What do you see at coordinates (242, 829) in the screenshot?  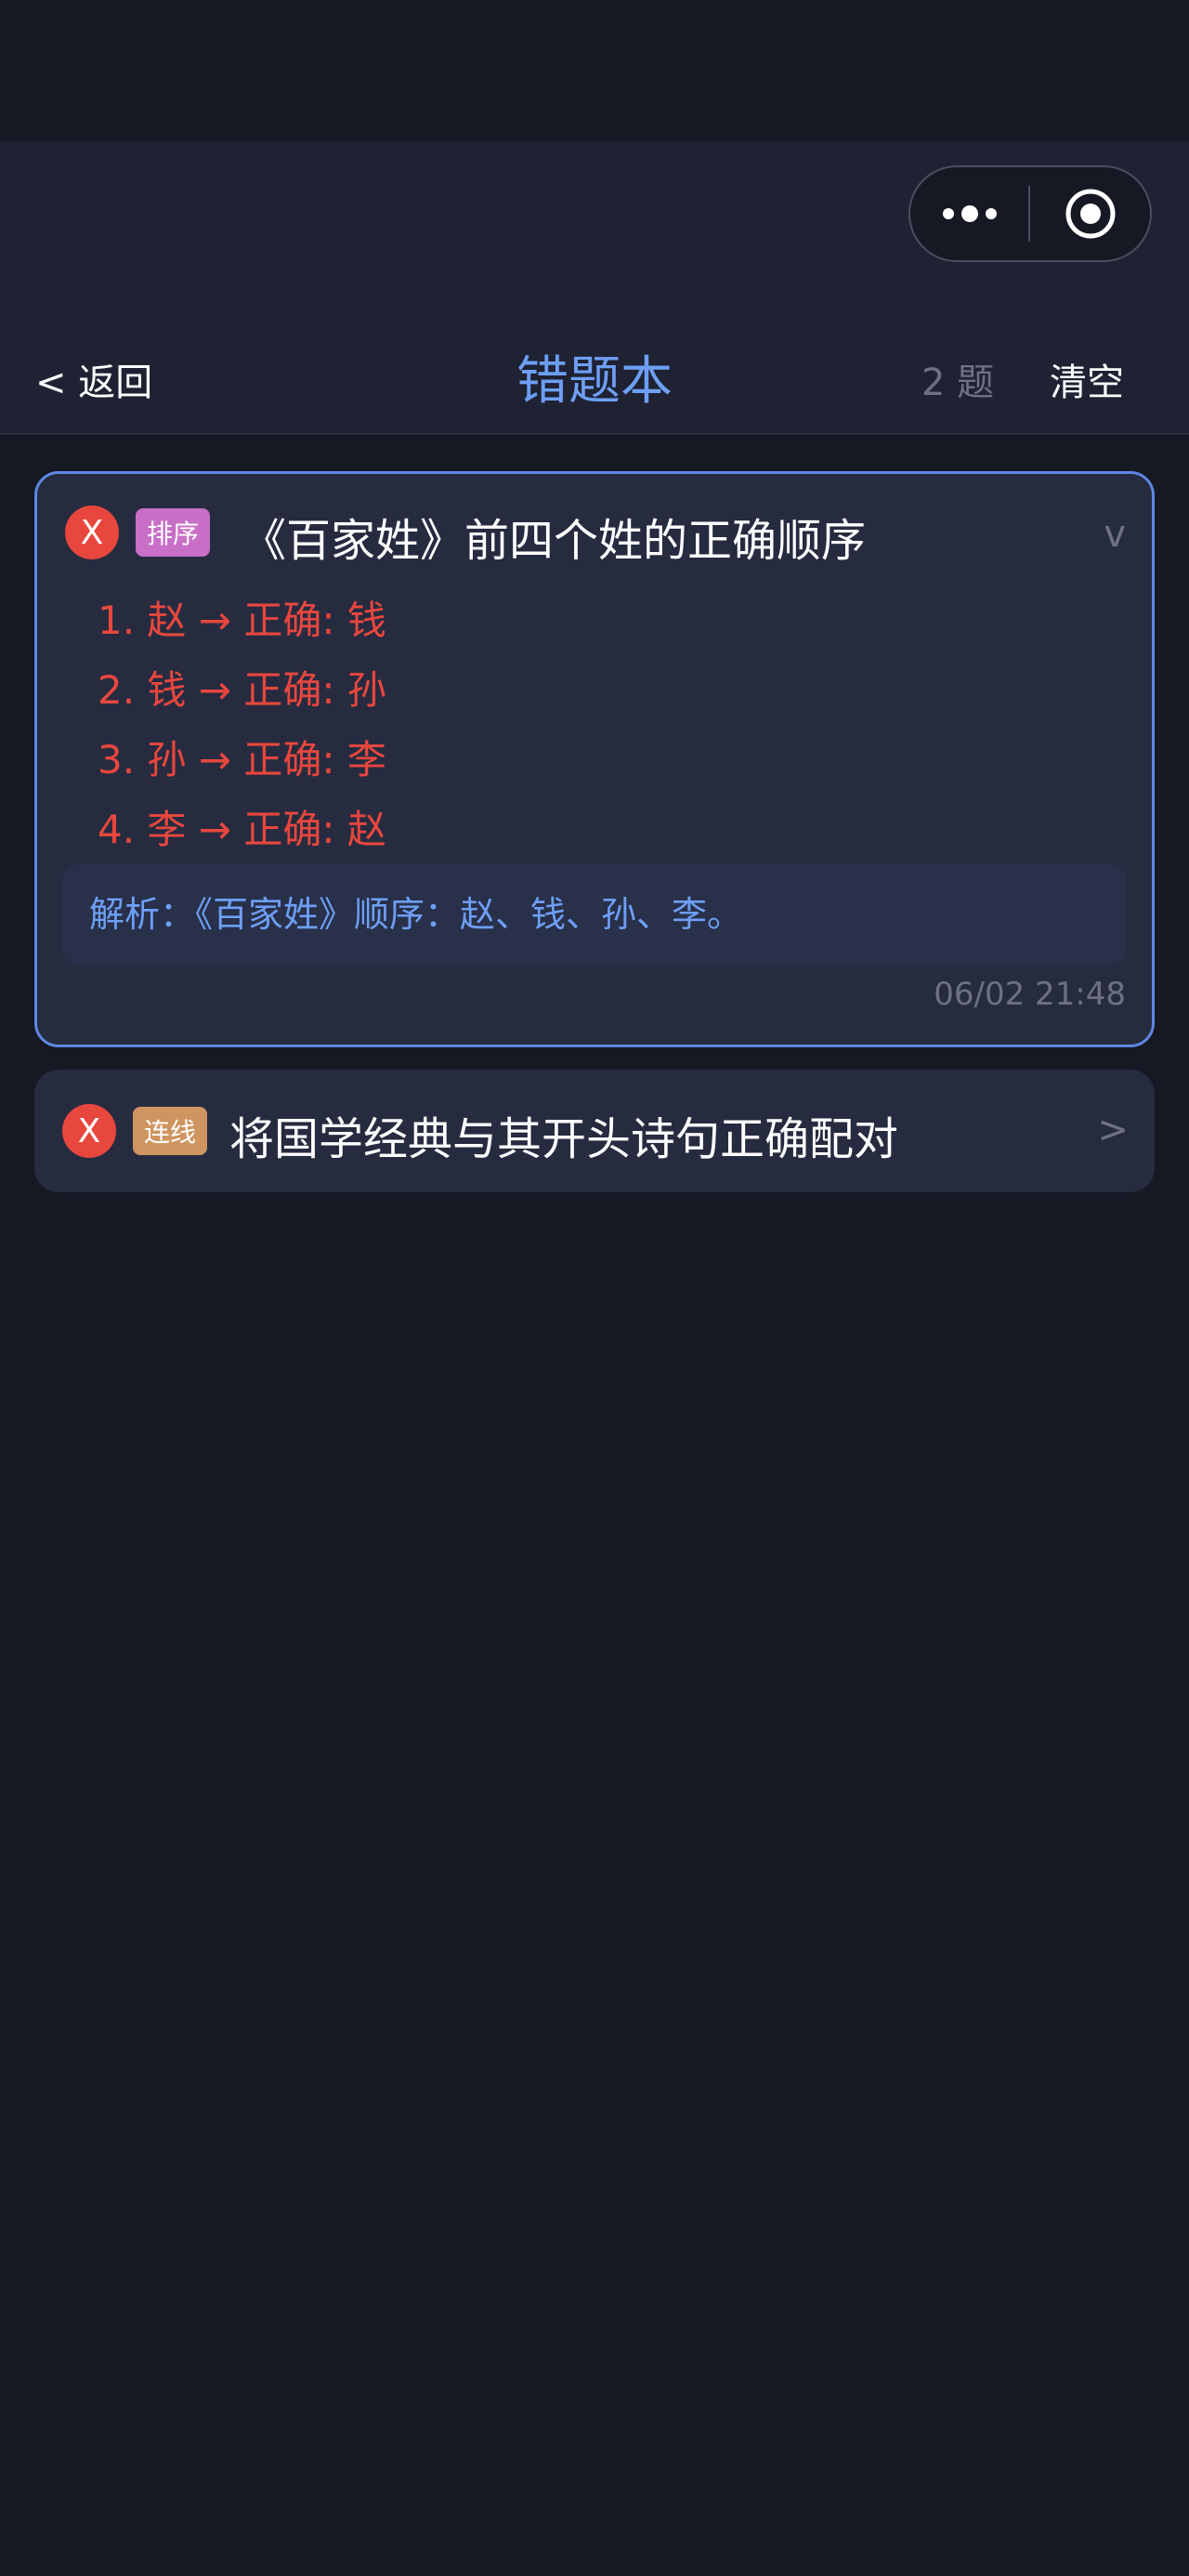 I see `answer-item: 4. 李 → 正确: 赵` at bounding box center [242, 829].